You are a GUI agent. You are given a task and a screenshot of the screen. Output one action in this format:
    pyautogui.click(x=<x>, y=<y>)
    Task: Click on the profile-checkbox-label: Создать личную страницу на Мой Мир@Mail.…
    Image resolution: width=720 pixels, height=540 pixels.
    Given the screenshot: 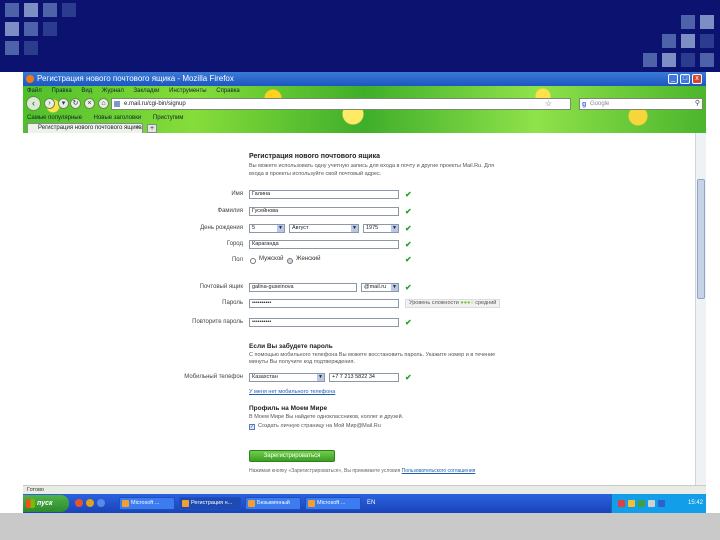 What is the action you would take?
    pyautogui.click(x=319, y=426)
    